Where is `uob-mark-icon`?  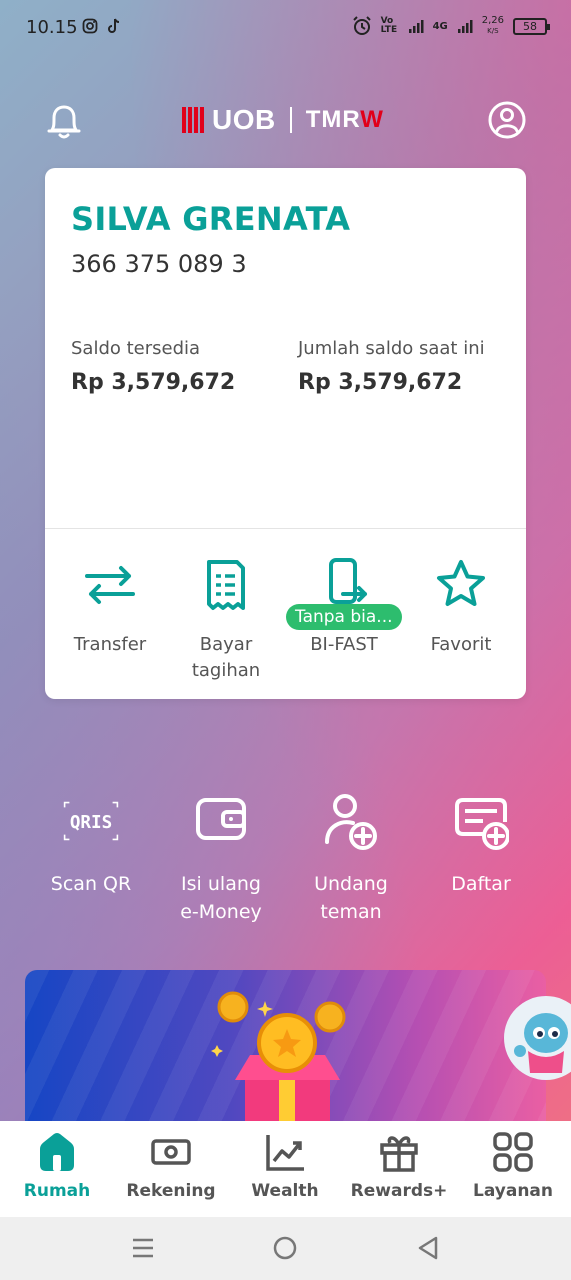
uob-mark-icon is located at coordinates (193, 120).